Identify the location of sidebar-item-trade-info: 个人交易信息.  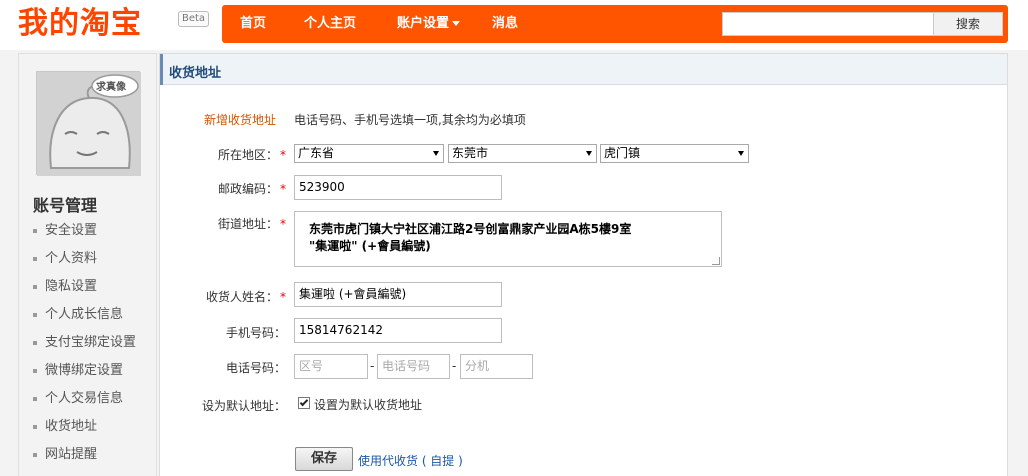
(84, 399).